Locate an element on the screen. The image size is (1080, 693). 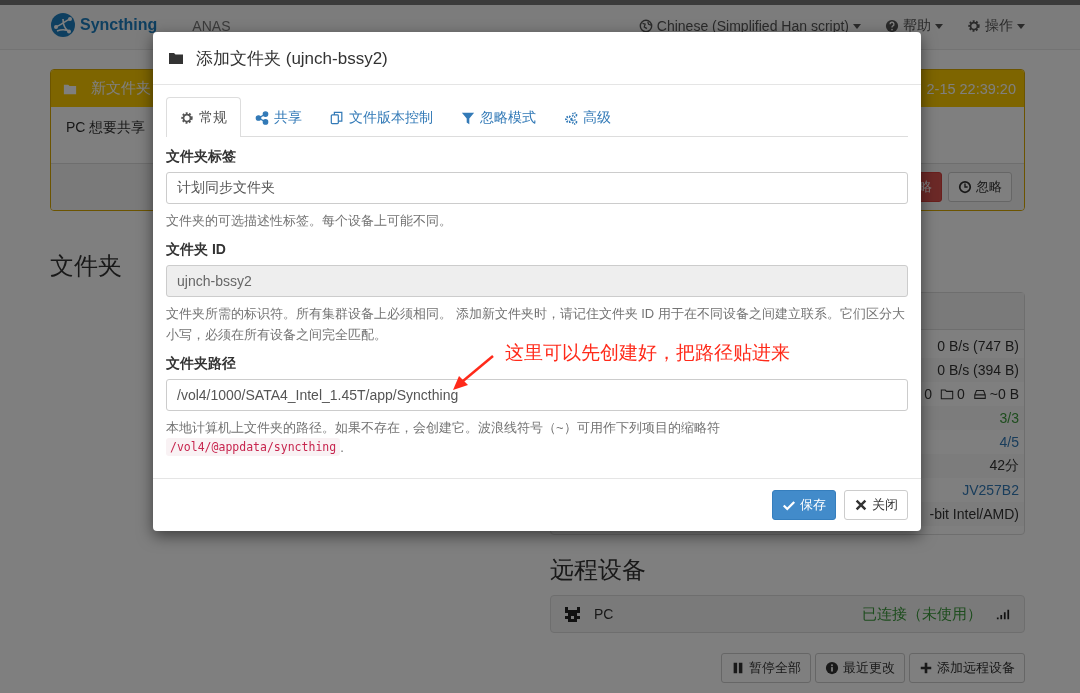
status-value: 4/5 is located at coordinates (1009, 442).